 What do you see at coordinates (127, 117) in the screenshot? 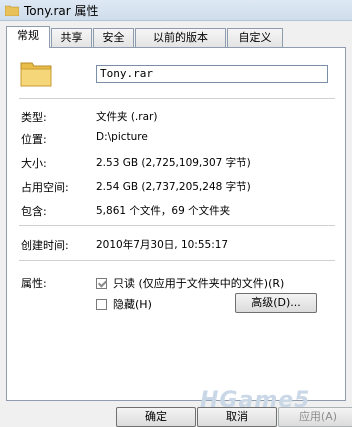
I see `type-value: 文件夹 (.rar)` at bounding box center [127, 117].